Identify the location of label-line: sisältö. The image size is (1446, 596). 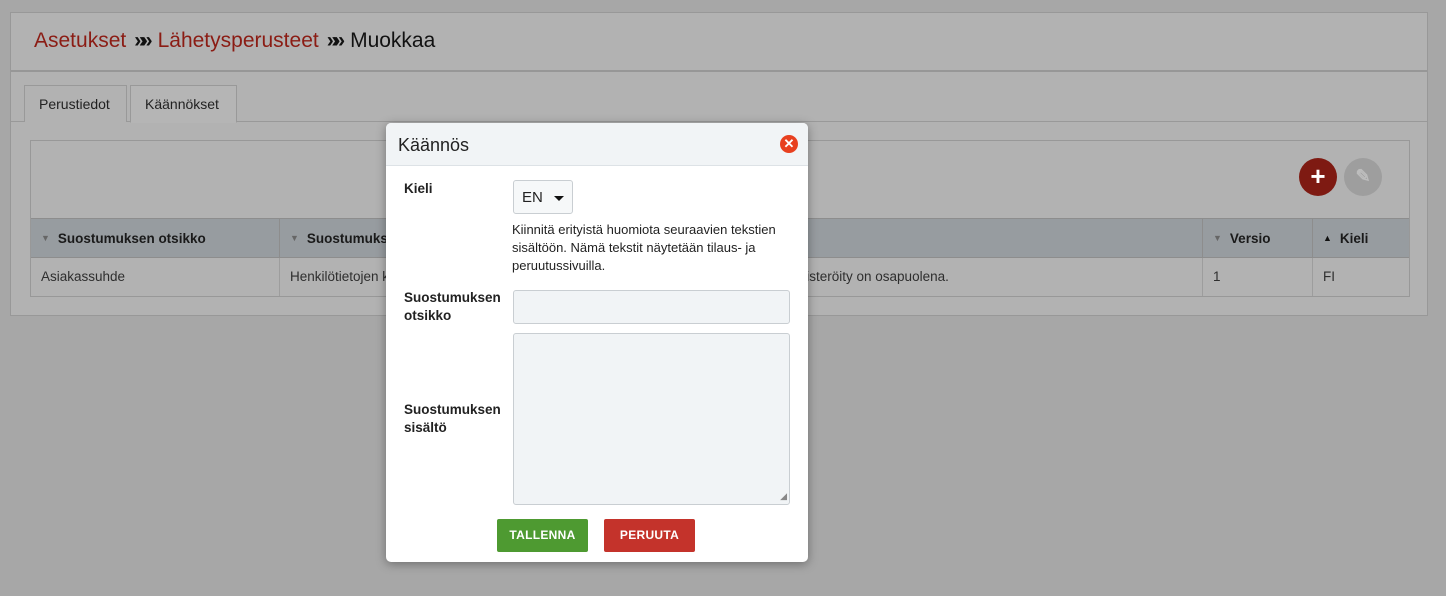
(425, 427).